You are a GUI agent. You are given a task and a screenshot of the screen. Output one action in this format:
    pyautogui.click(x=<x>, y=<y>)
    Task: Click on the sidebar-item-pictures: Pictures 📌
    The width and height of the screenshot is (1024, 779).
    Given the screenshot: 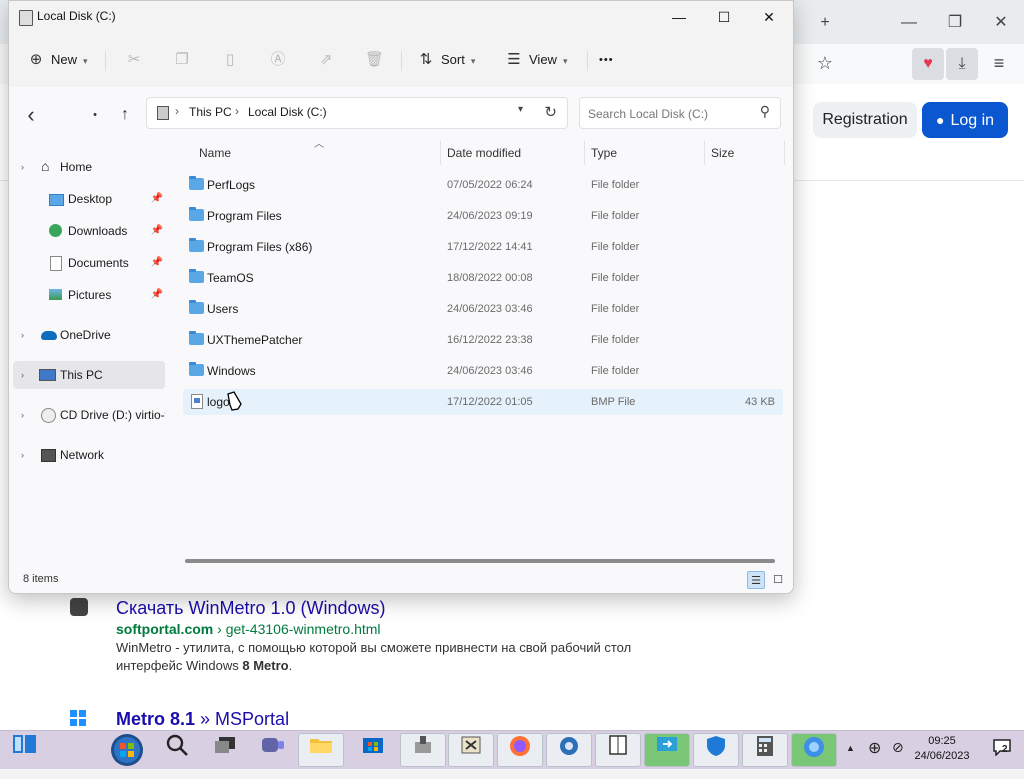 What is the action you would take?
    pyautogui.click(x=89, y=295)
    